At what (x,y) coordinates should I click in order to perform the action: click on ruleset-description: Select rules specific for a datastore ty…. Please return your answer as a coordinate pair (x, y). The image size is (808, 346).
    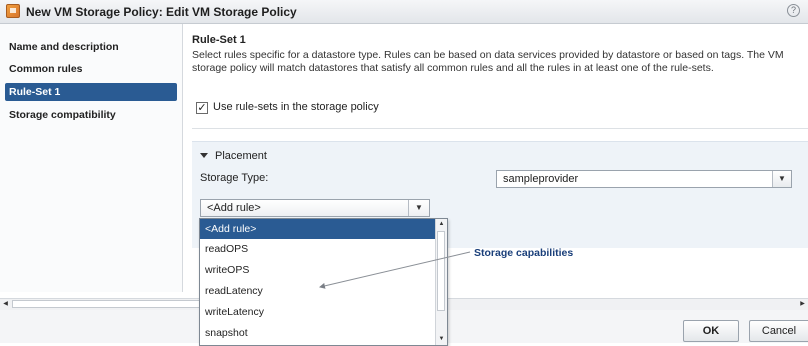
    Looking at the image, I should click on (488, 61).